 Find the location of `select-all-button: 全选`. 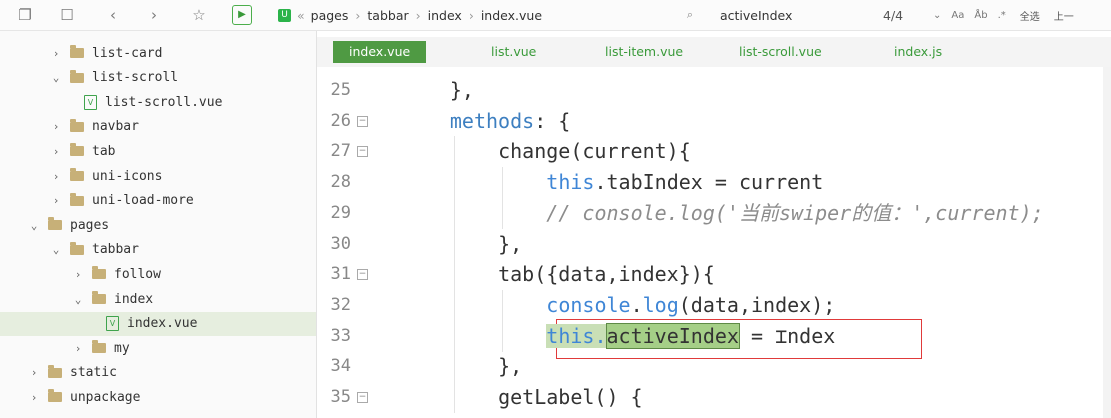

select-all-button: 全选 is located at coordinates (1030, 15).